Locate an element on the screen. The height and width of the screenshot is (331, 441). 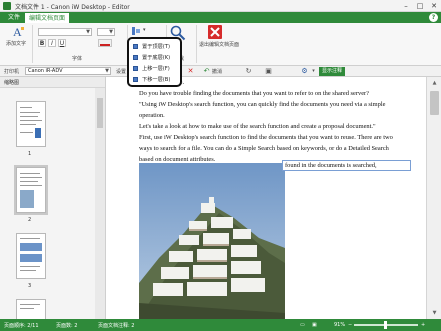
zoom-slider-knob is located at coordinates (385, 325).